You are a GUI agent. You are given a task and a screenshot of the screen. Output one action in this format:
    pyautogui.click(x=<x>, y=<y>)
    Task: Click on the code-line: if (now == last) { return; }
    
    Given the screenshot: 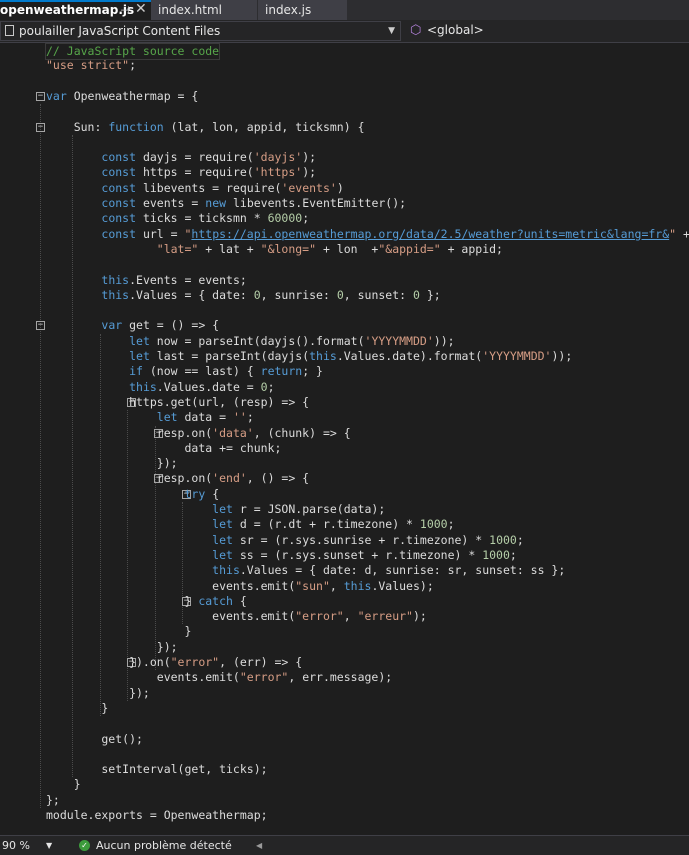 What is the action you would take?
    pyautogui.click(x=184, y=371)
    